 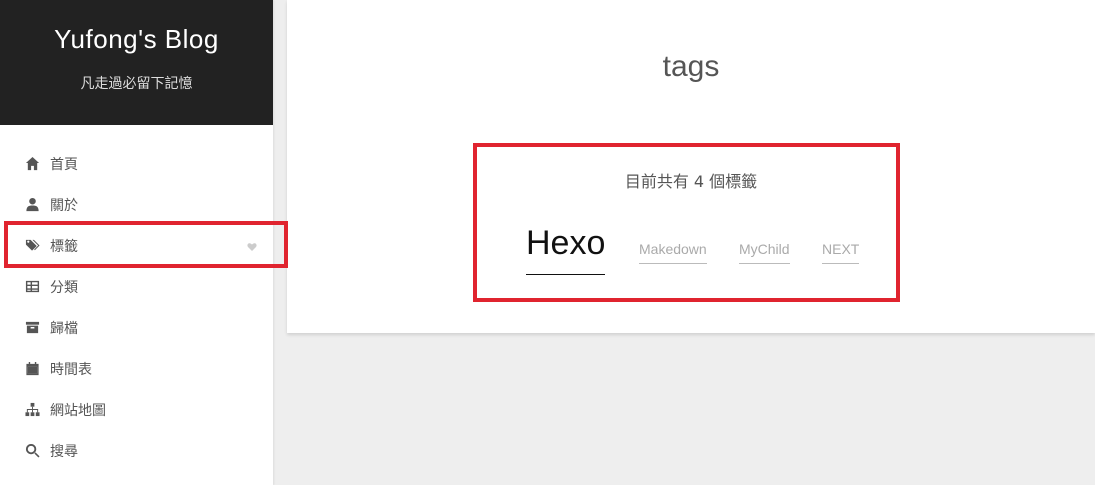 What do you see at coordinates (136, 409) in the screenshot?
I see `menu-item-sitemap: 網站地圖` at bounding box center [136, 409].